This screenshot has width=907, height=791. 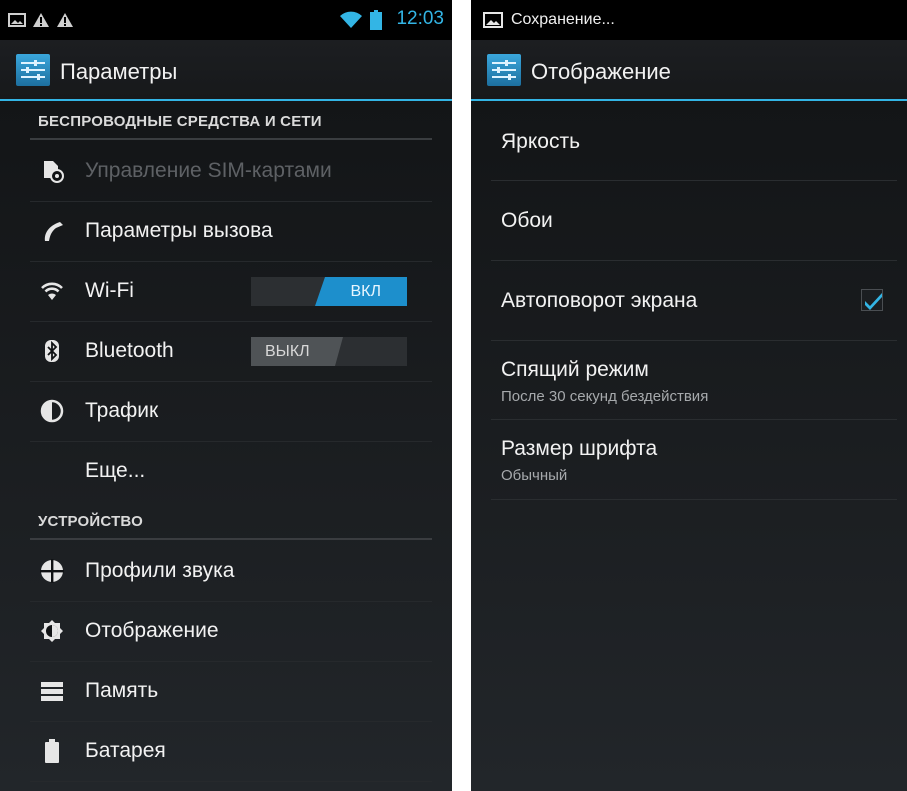 What do you see at coordinates (231, 411) in the screenshot?
I see `settings-item-data-usage: Трафик` at bounding box center [231, 411].